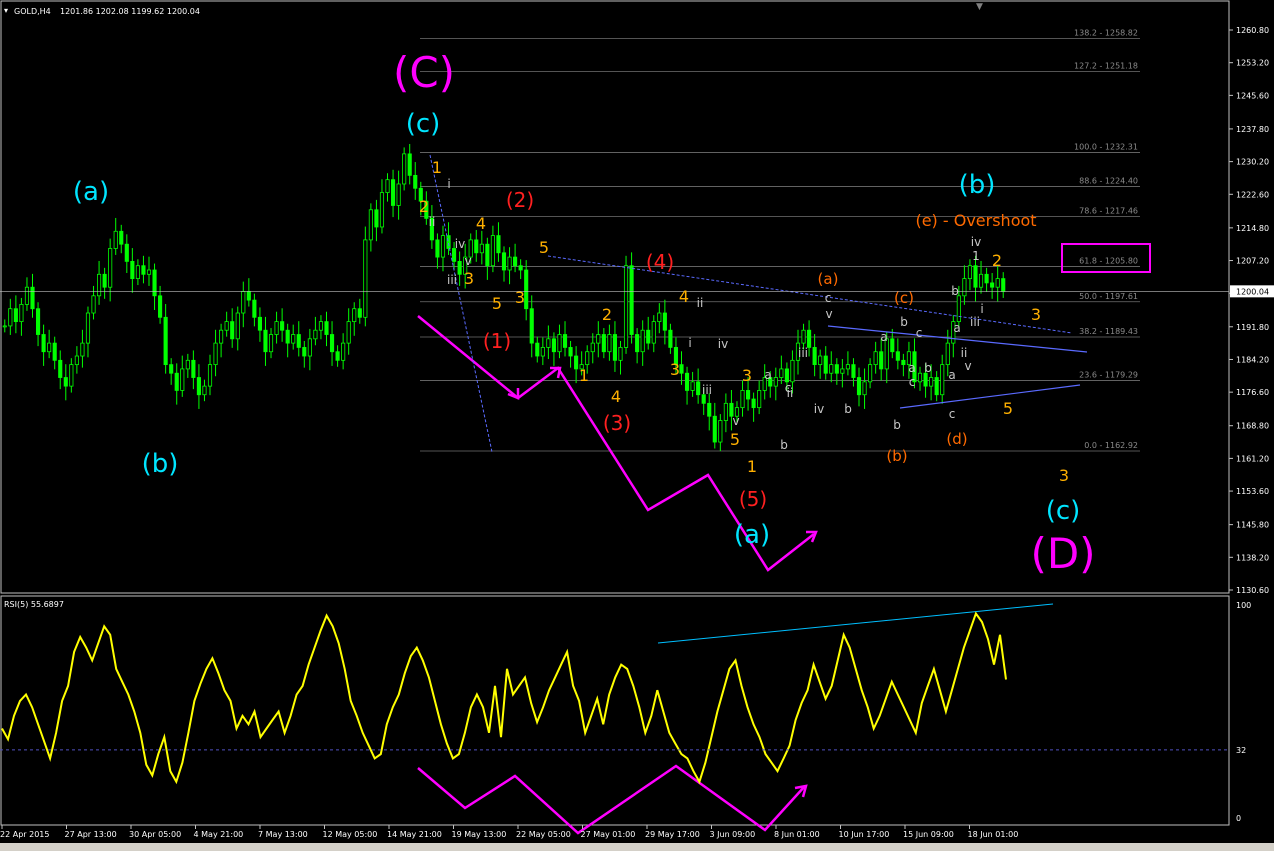 The image size is (1274, 851). What do you see at coordinates (219, 834) in the screenshot?
I see `time-axis-label: 4 May 21:00` at bounding box center [219, 834].